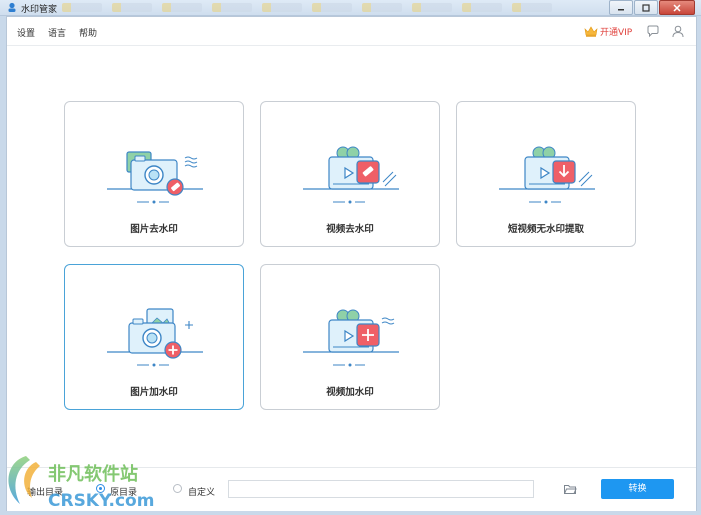  I want to click on camera-add-icon, so click(155, 337).